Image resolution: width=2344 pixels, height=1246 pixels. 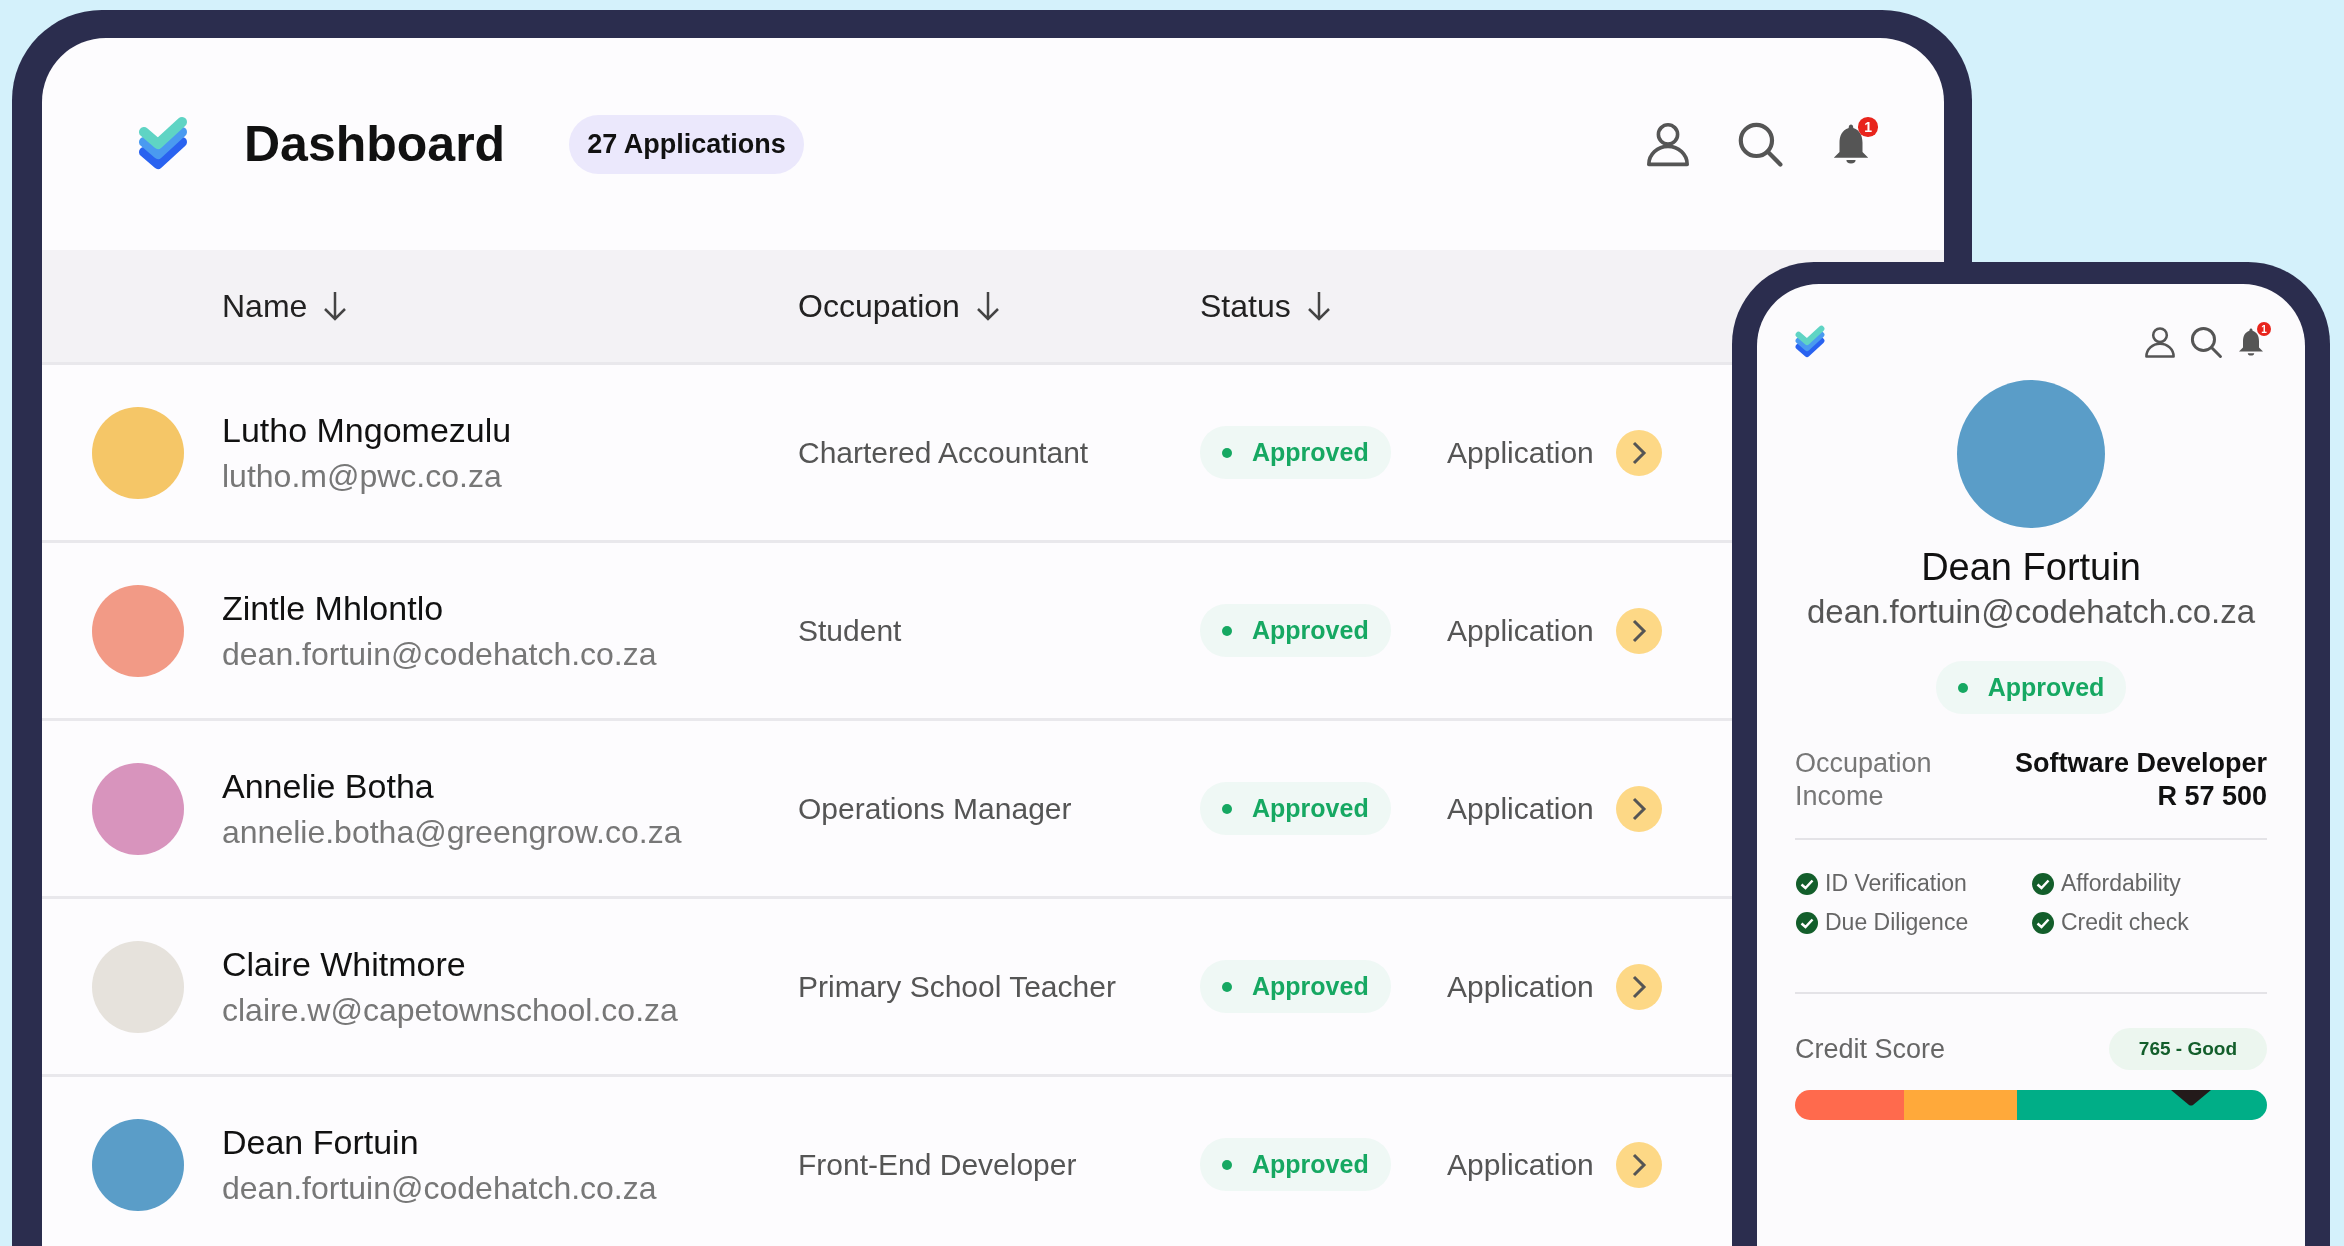 I want to click on field-value: Software Developer, so click(x=2140, y=763).